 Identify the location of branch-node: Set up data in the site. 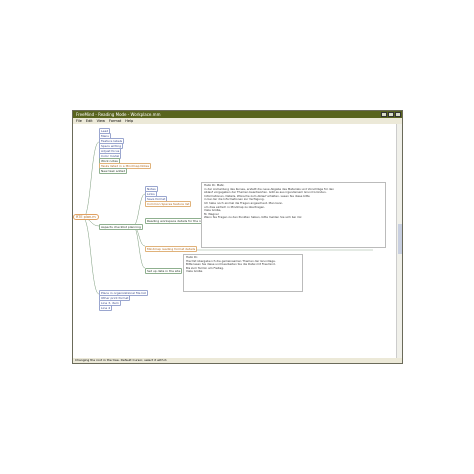
(164, 271).